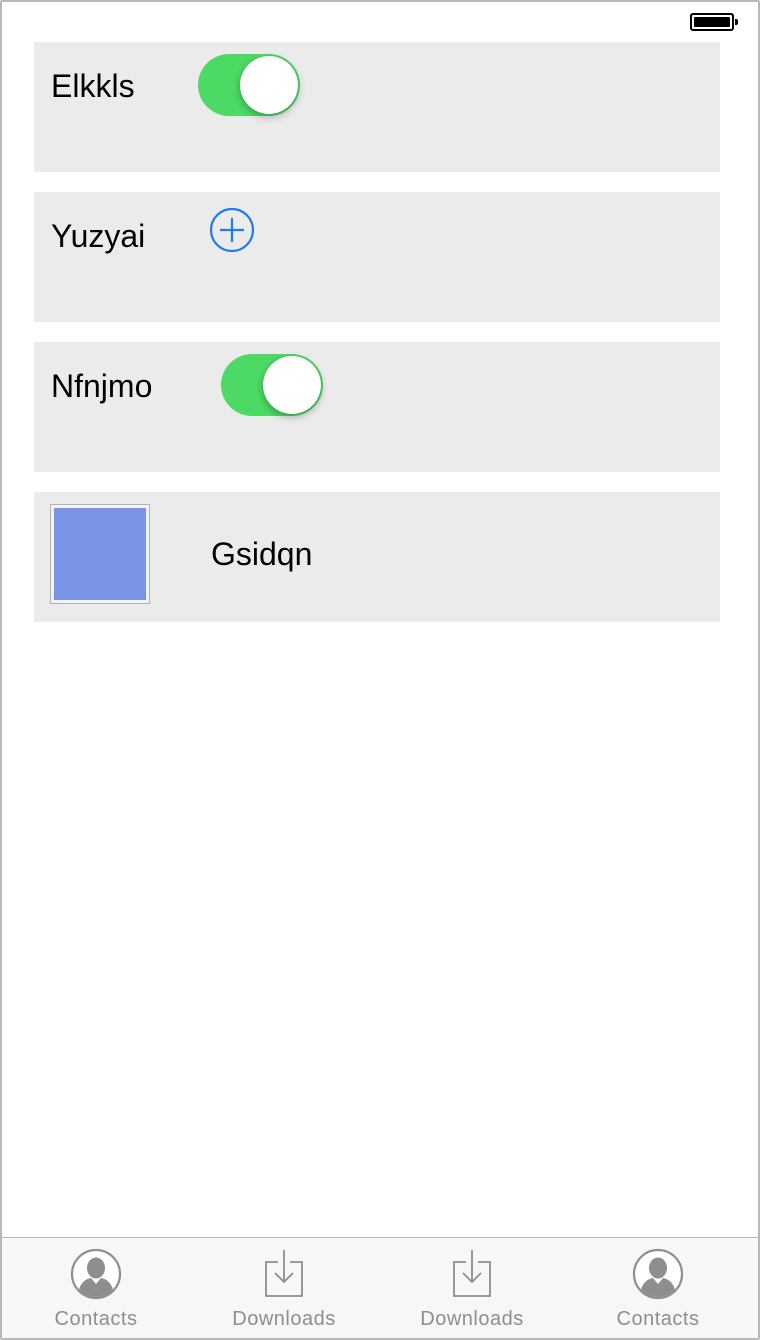 The height and width of the screenshot is (1340, 760). I want to click on thumbnail-image, so click(100, 554).